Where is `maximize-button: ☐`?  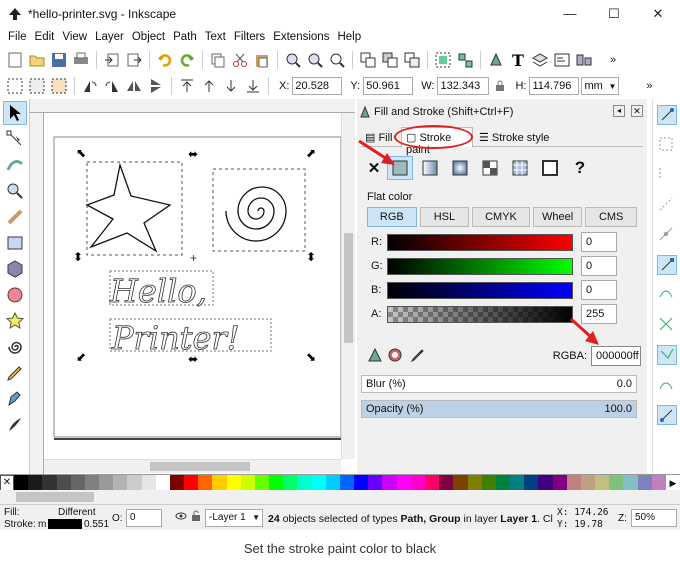
maximize-button: ☐ is located at coordinates (614, 13).